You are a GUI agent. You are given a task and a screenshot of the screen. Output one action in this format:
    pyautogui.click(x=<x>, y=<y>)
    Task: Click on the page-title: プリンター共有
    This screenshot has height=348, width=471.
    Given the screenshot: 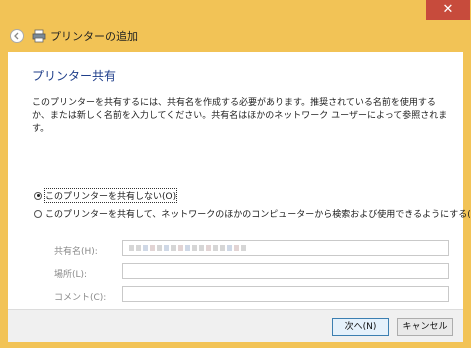 What is the action you would take?
    pyautogui.click(x=74, y=76)
    